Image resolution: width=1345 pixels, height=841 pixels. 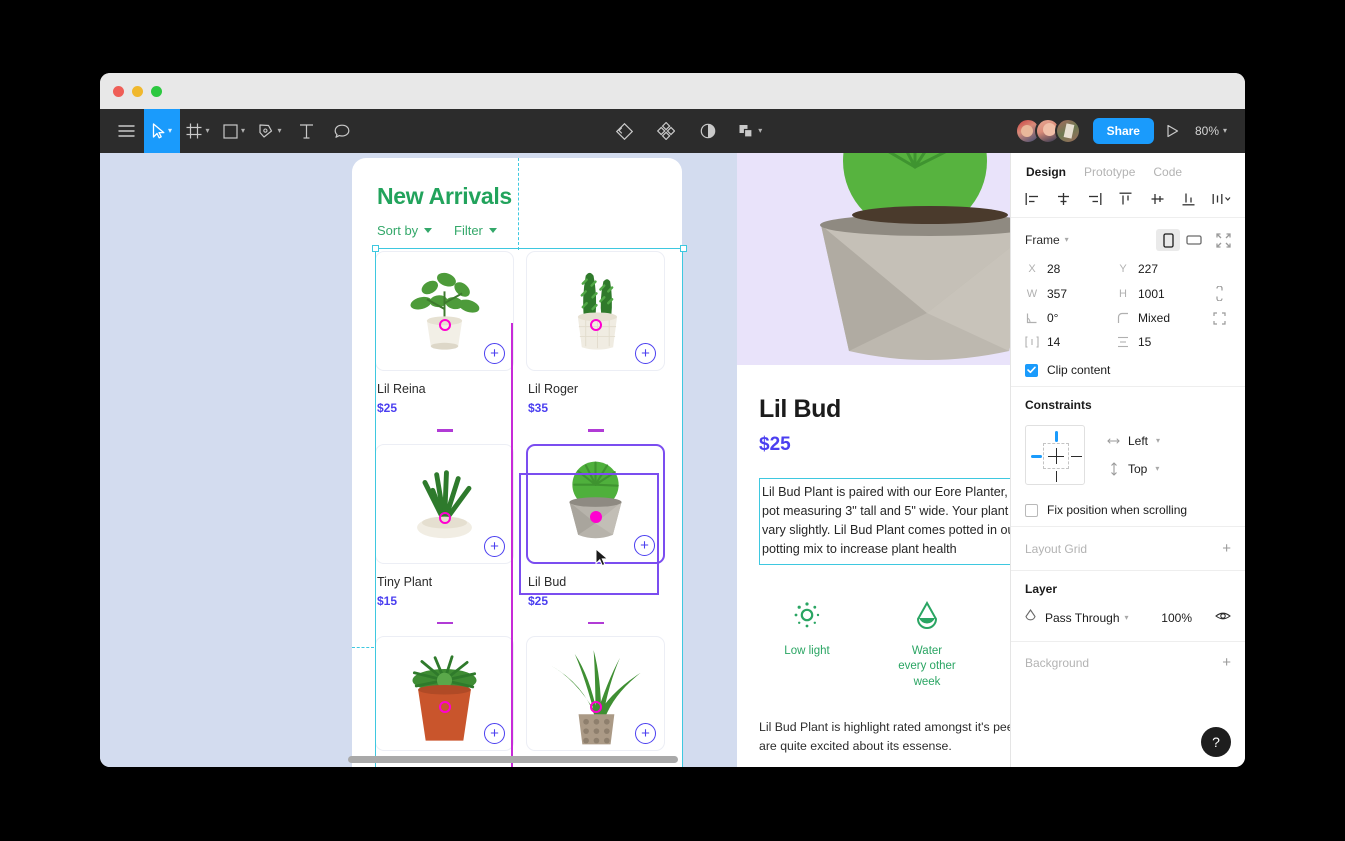 What do you see at coordinates (1123, 131) in the screenshot?
I see `share-button: Share` at bounding box center [1123, 131].